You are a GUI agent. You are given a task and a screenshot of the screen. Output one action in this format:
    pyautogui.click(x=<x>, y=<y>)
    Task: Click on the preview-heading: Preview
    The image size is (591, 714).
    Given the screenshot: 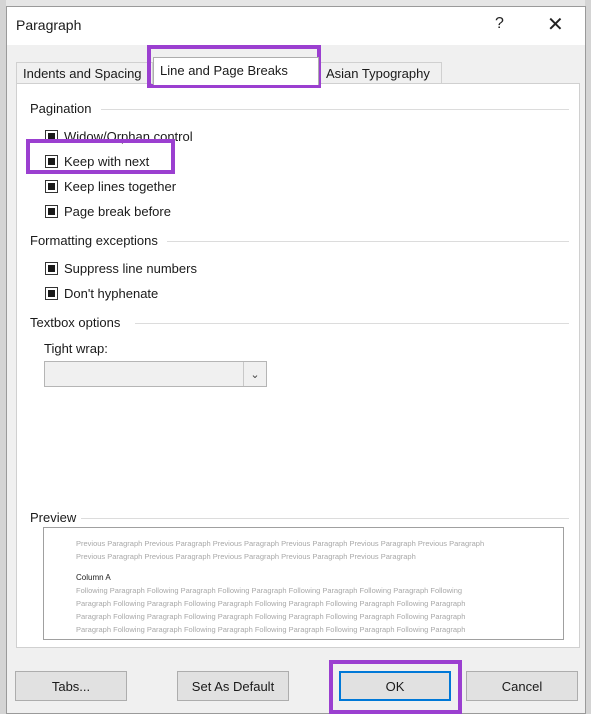 What is the action you would take?
    pyautogui.click(x=53, y=517)
    